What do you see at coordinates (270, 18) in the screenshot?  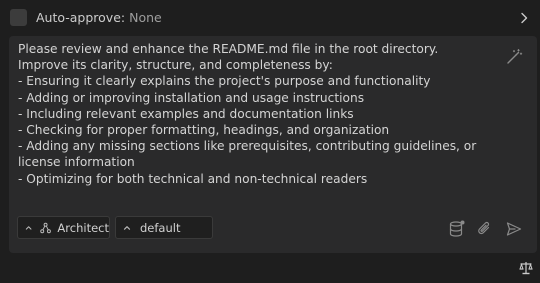 I see `auto-approve-bar: Auto-approve: None` at bounding box center [270, 18].